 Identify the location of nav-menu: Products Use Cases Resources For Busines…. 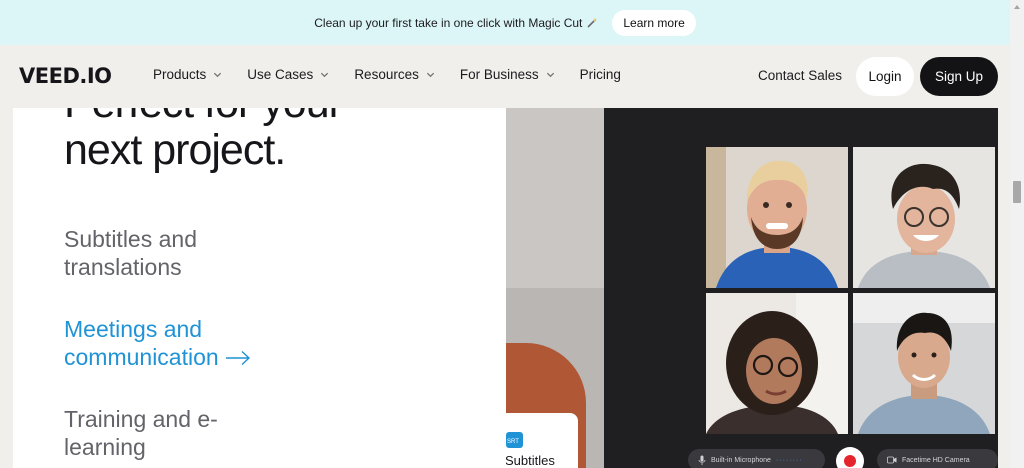
(399, 74).